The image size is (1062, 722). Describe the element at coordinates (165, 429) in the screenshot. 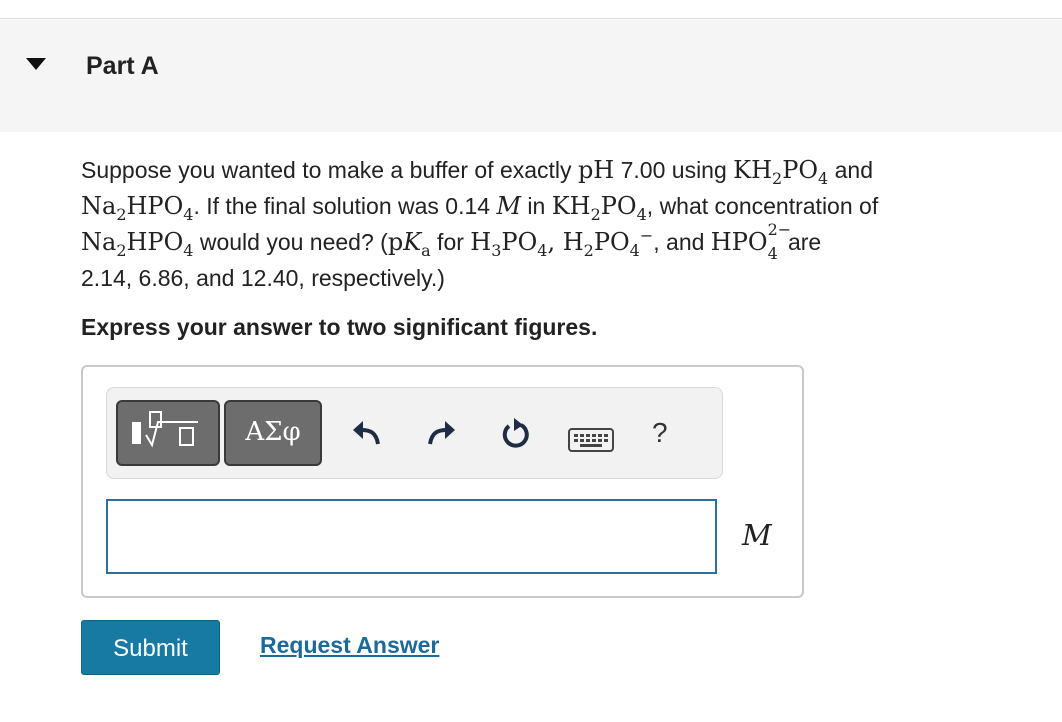

I see `templates-icon` at that location.